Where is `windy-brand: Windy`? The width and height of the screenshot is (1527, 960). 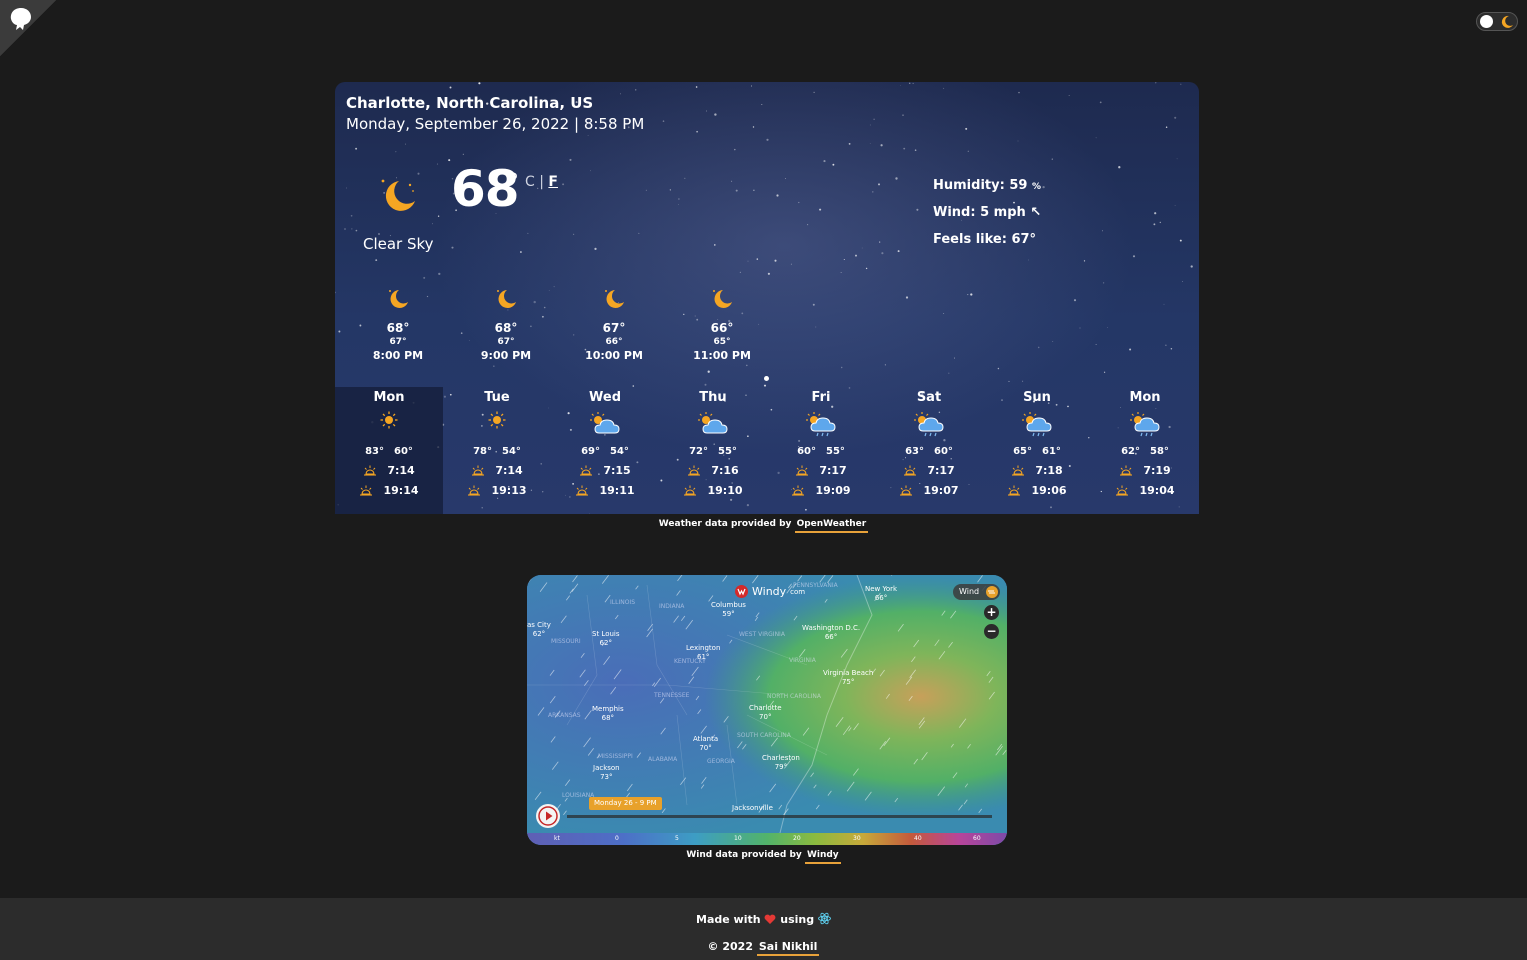
windy-brand: Windy is located at coordinates (769, 591).